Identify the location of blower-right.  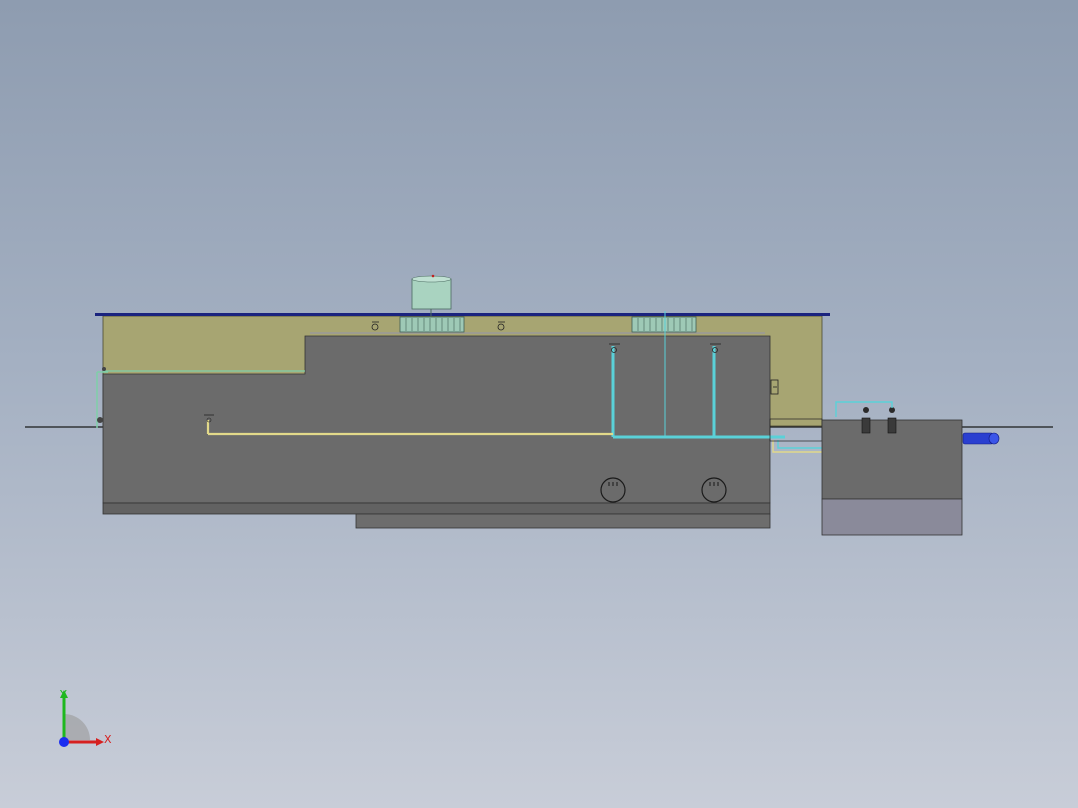
(664, 324).